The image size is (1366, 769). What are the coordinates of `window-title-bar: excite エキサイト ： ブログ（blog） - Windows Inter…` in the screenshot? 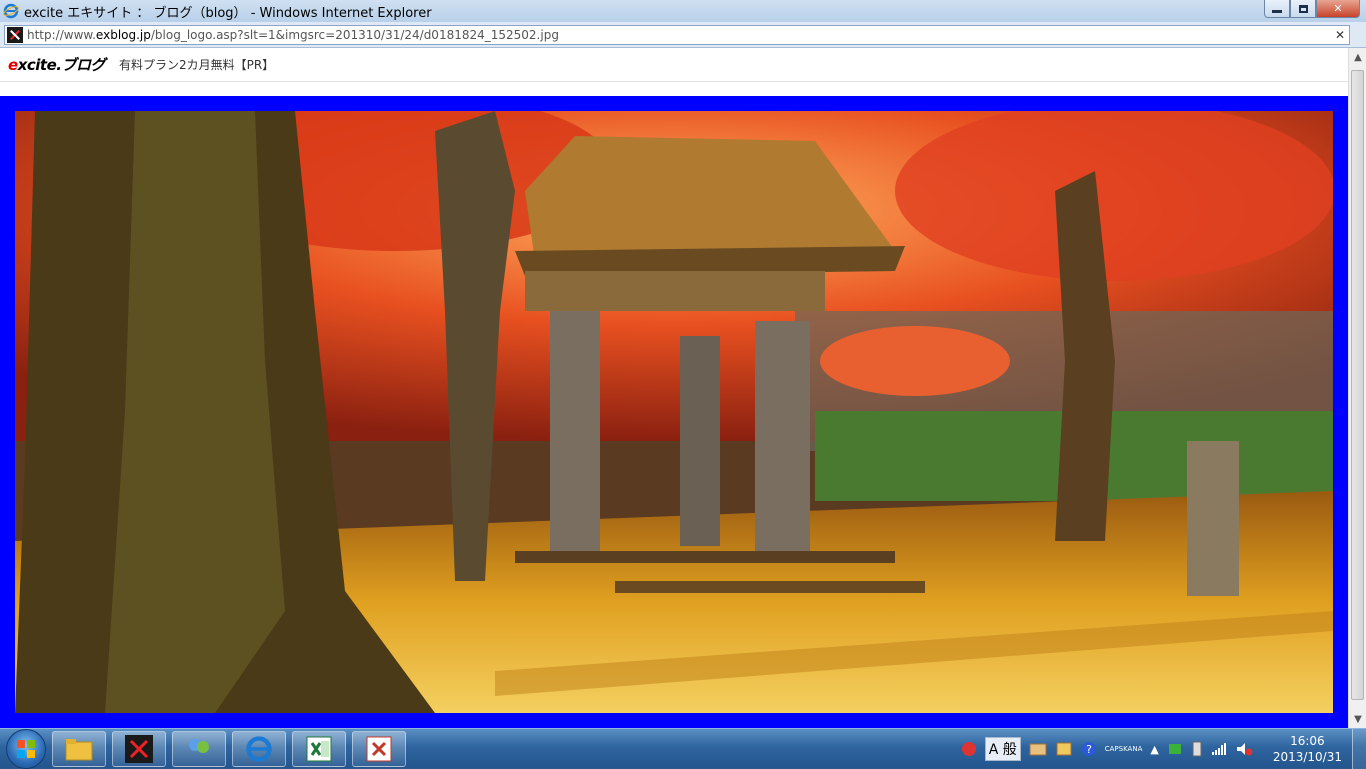 It's located at (683, 11).